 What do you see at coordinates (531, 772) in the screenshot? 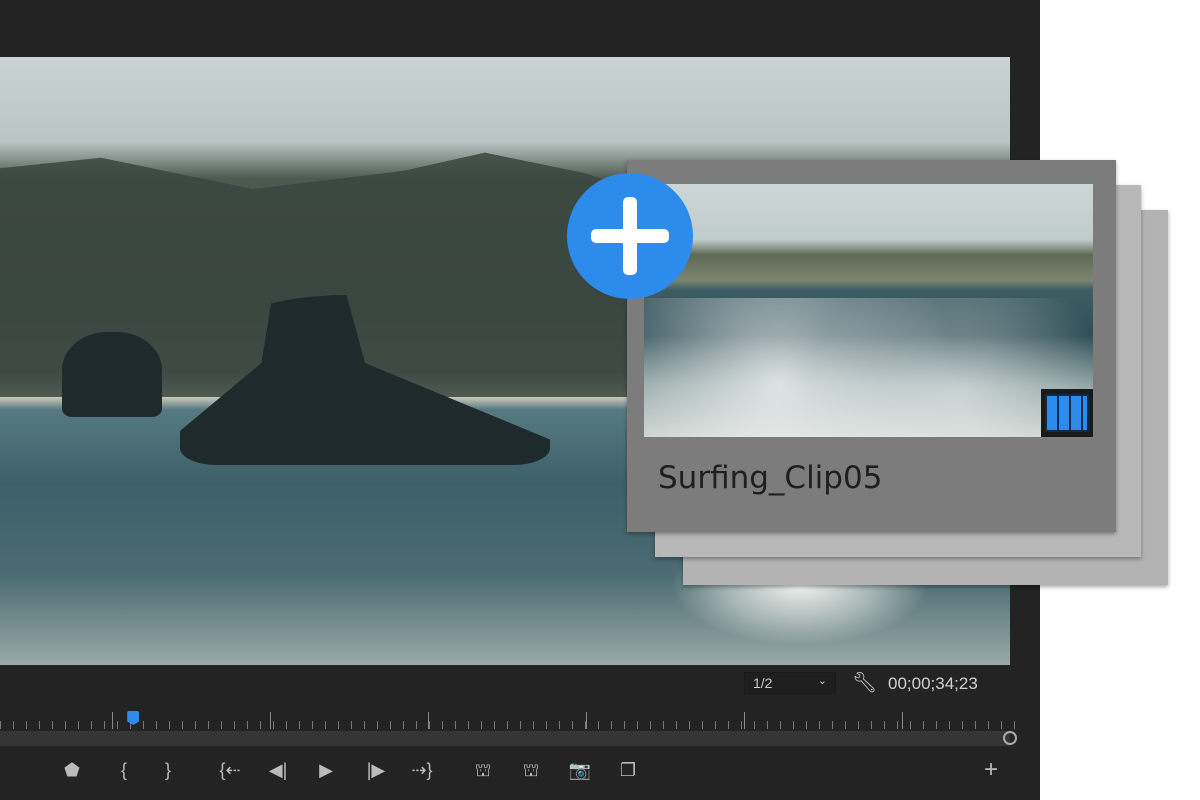
I see `overwrite-button: ⛫` at bounding box center [531, 772].